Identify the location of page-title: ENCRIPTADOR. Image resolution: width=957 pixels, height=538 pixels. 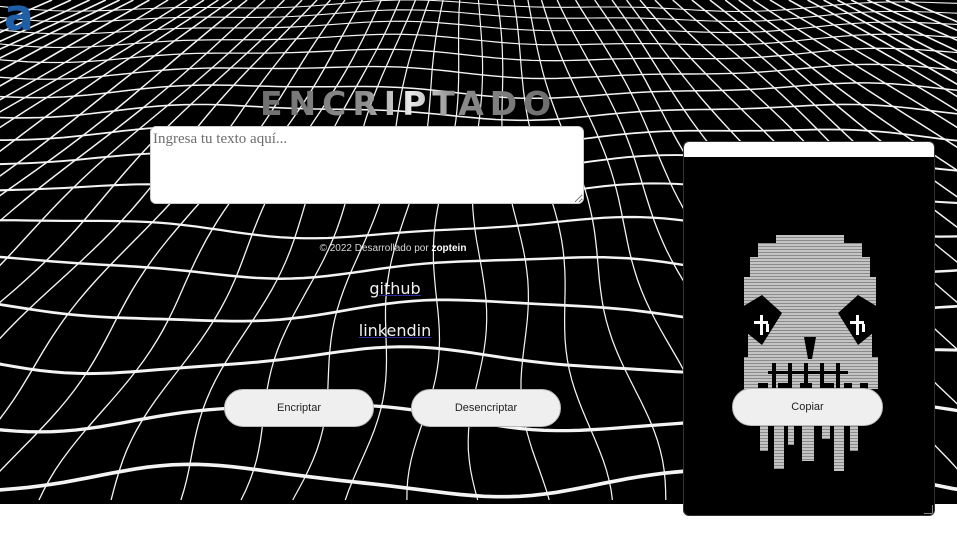
(424, 103).